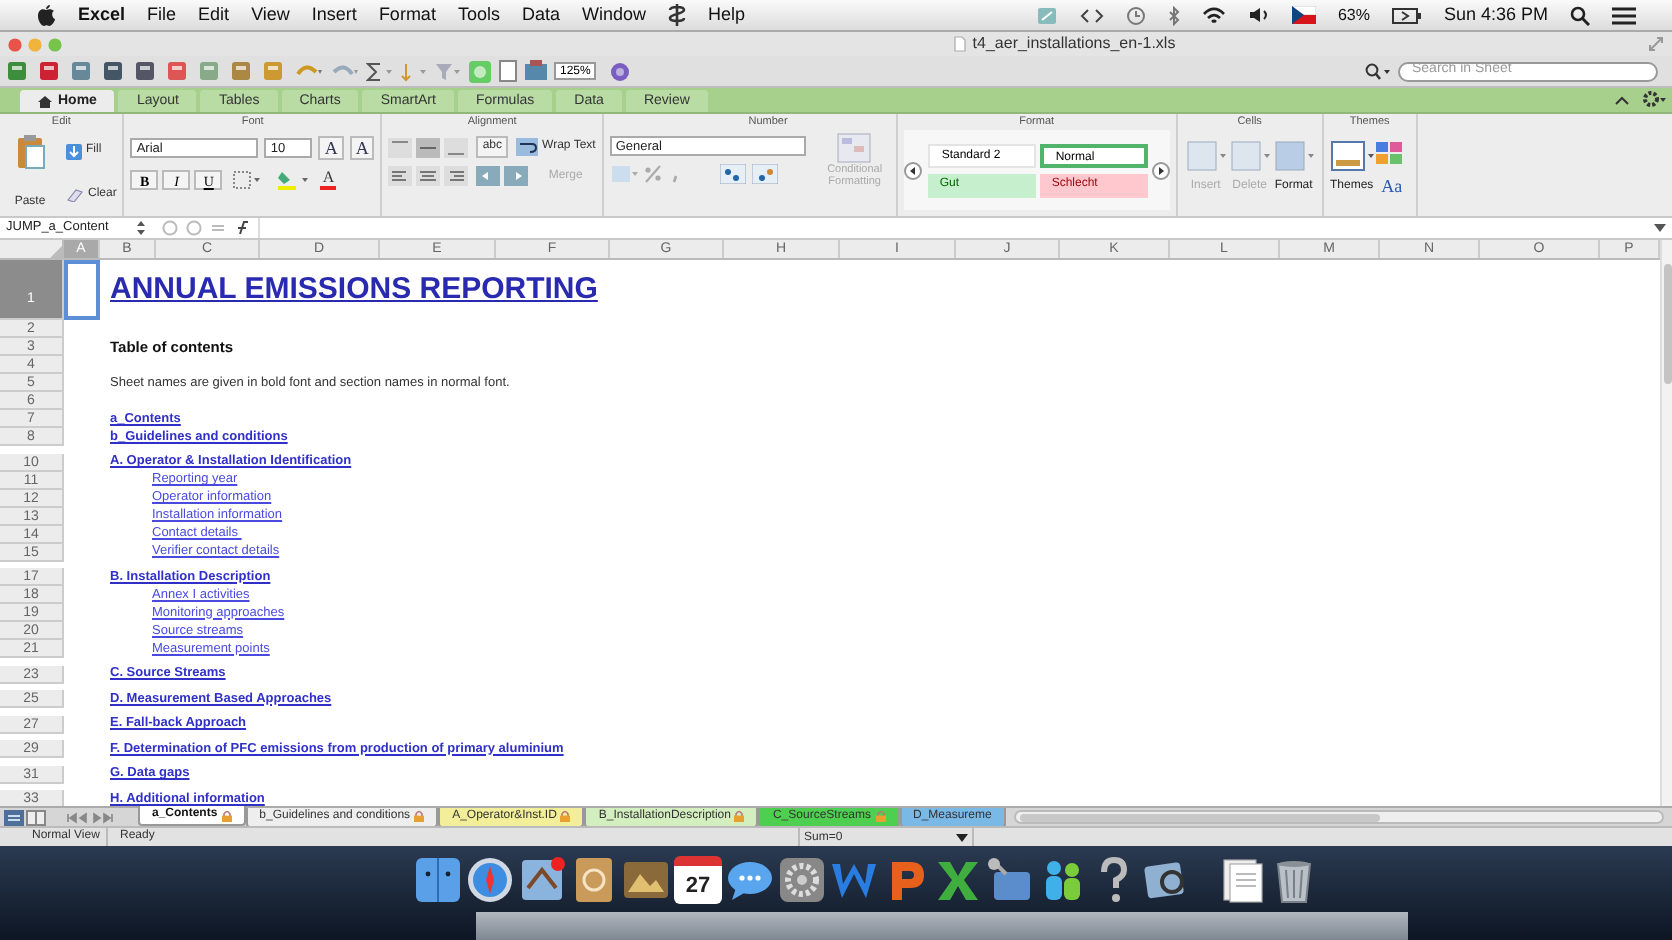 The image size is (1672, 940). I want to click on script-icon, so click(677, 15).